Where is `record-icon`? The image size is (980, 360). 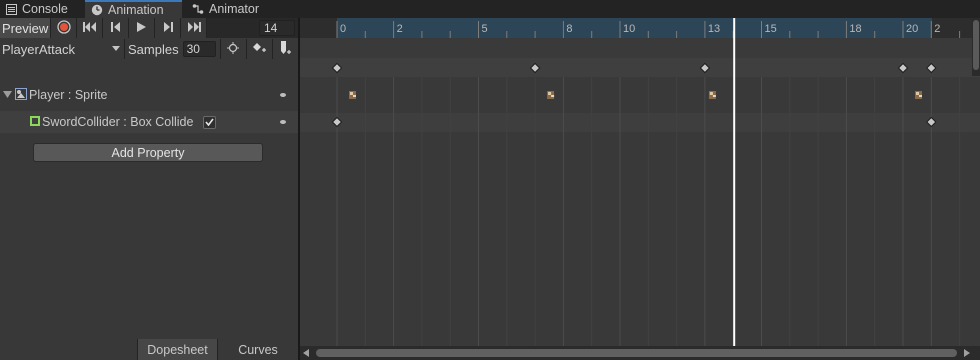
record-icon is located at coordinates (63, 28).